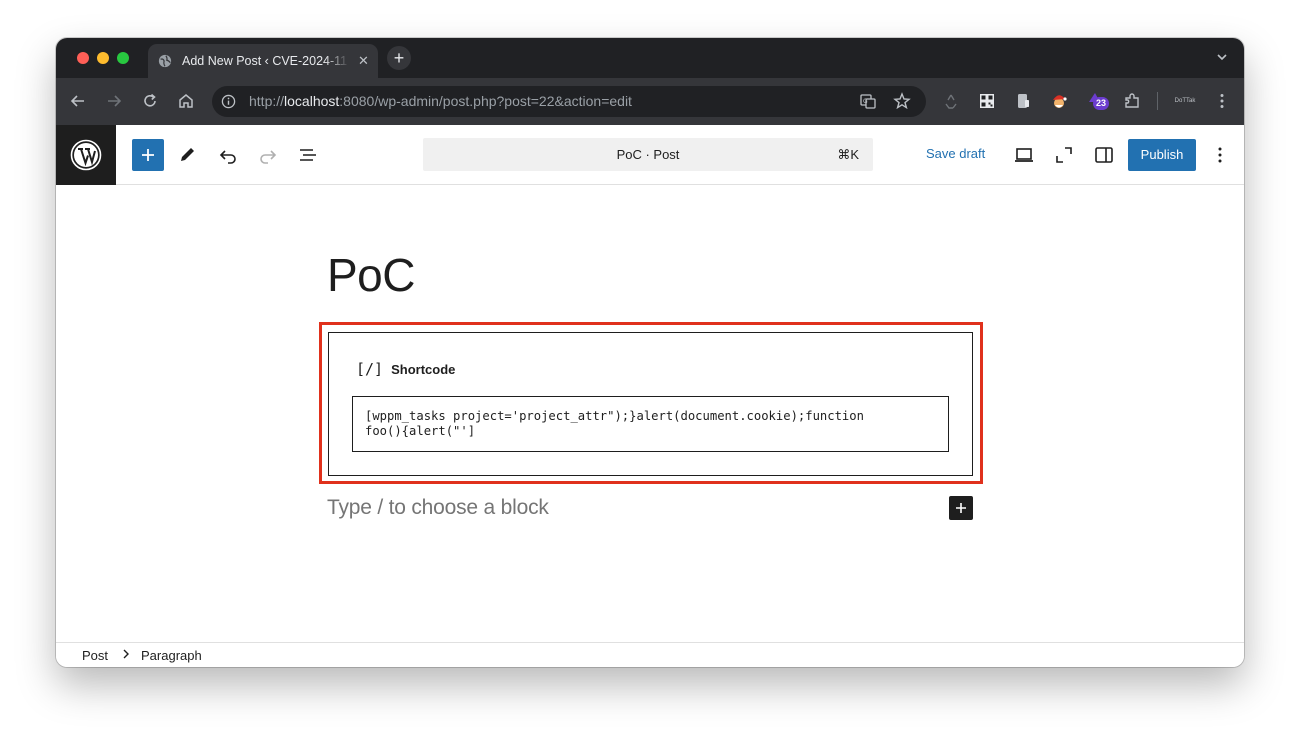 This screenshot has width=1300, height=741. I want to click on post-title: PoC, so click(371, 275).